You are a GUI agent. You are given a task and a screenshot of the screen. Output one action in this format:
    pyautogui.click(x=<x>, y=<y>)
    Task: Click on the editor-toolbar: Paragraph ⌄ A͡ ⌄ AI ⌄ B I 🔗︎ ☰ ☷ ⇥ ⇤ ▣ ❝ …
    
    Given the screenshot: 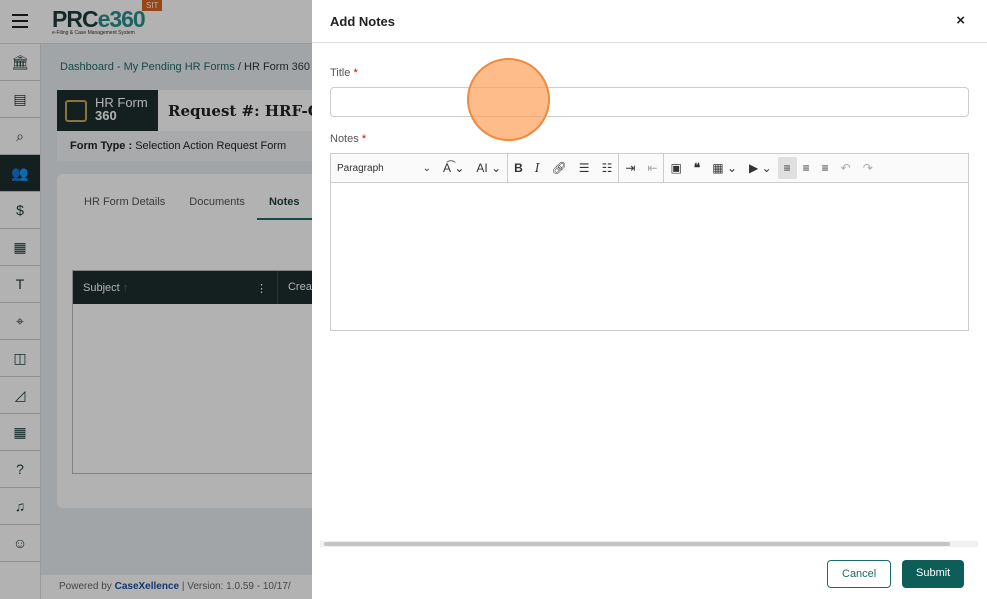 What is the action you would take?
    pyautogui.click(x=649, y=168)
    